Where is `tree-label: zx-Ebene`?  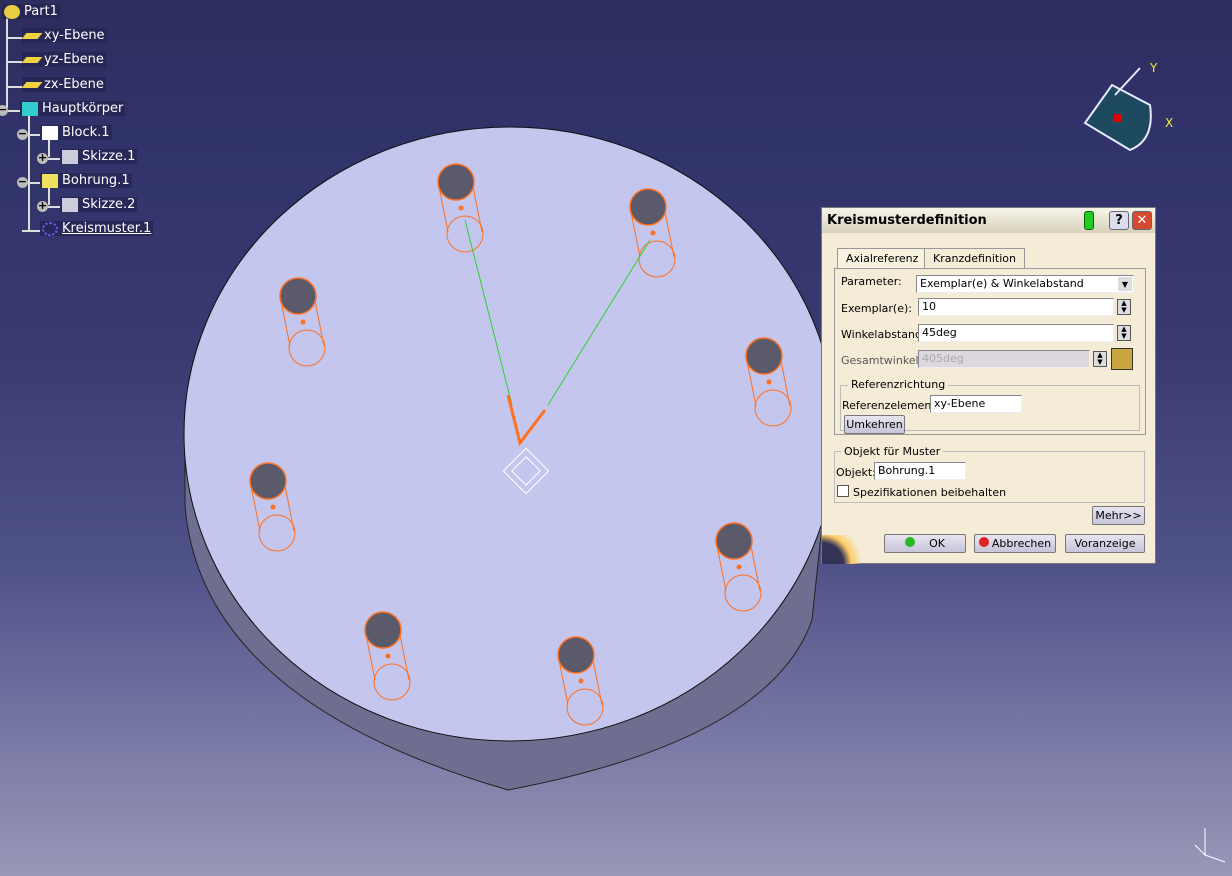 tree-label: zx-Ebene is located at coordinates (74, 84).